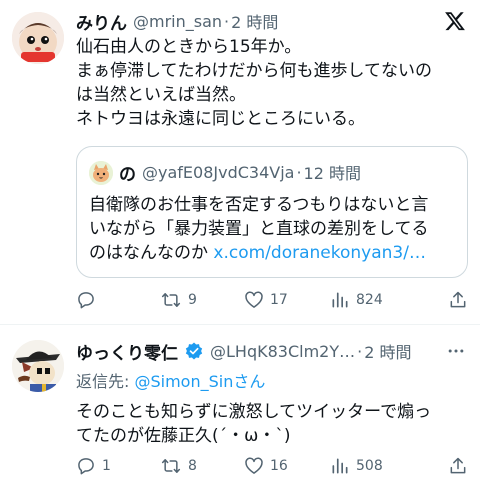 Image resolution: width=480 pixels, height=488 pixels. Describe the element at coordinates (127, 172) in the screenshot. I see `quoted-author-name: の` at that location.